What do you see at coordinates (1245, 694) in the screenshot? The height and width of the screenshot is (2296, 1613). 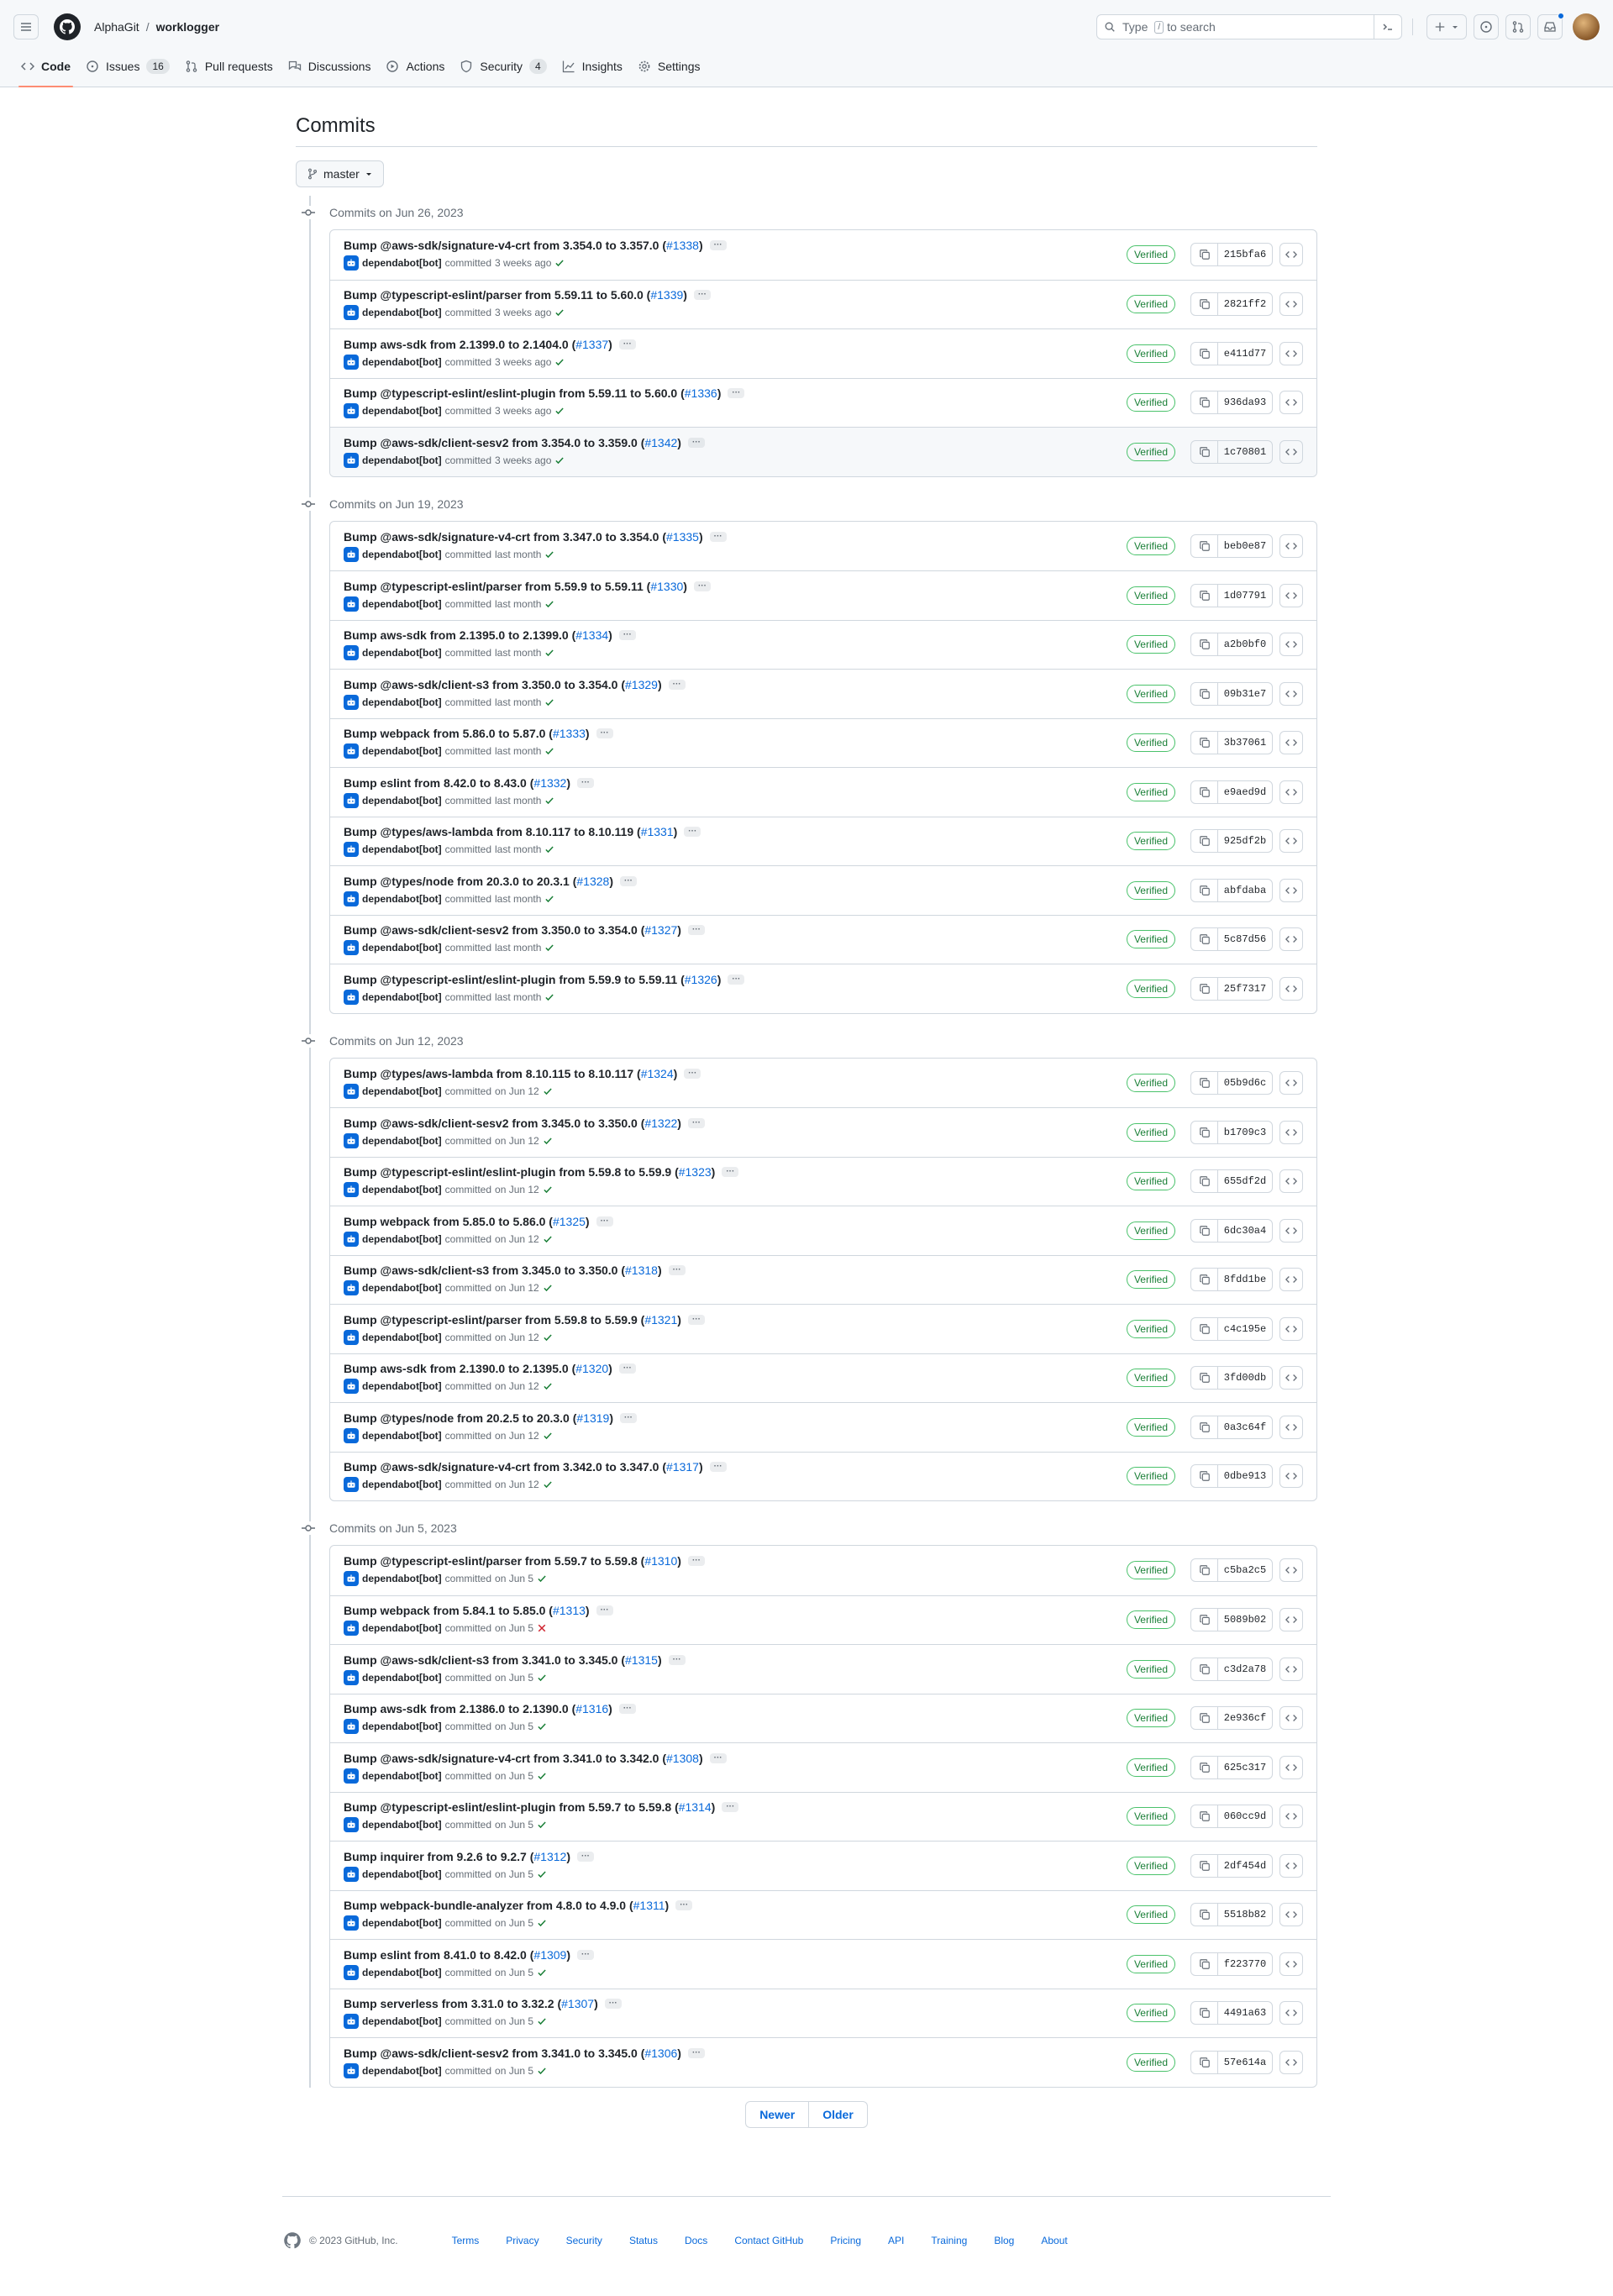 I see `commit-sha-link: 09b31e7` at bounding box center [1245, 694].